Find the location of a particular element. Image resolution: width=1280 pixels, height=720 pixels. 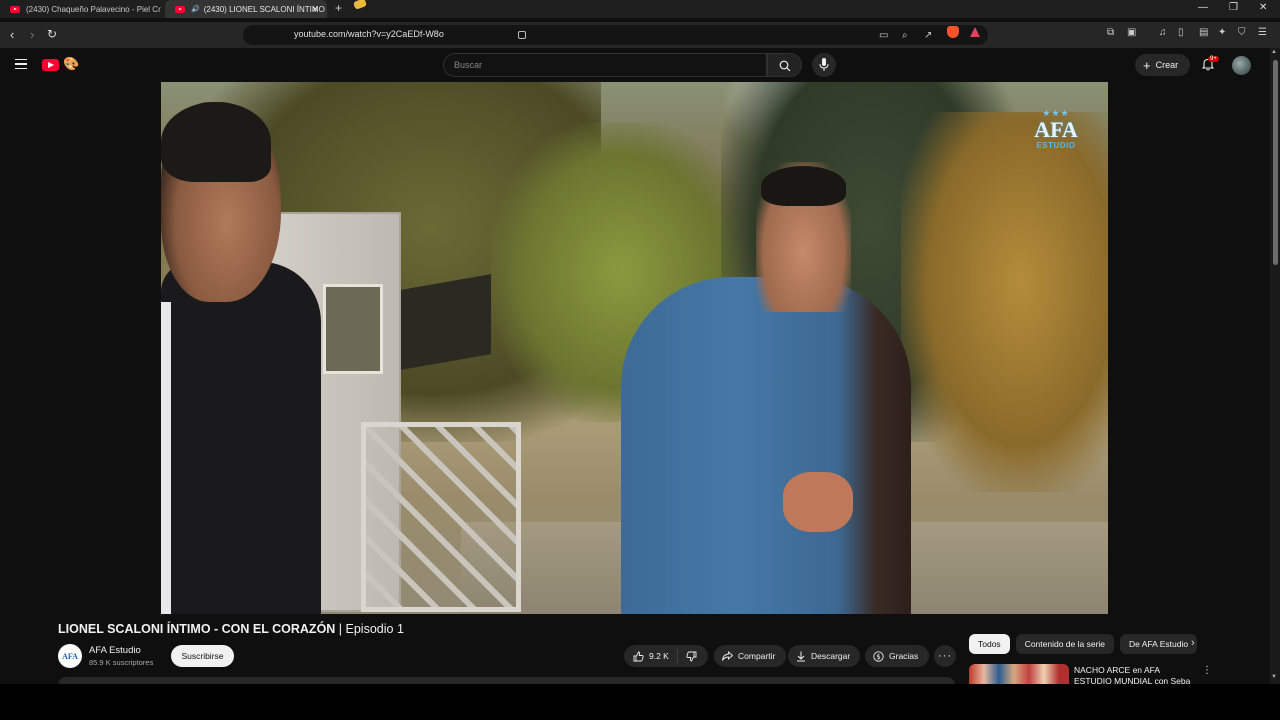

share-page-icon: ↗ is located at coordinates (928, 35).